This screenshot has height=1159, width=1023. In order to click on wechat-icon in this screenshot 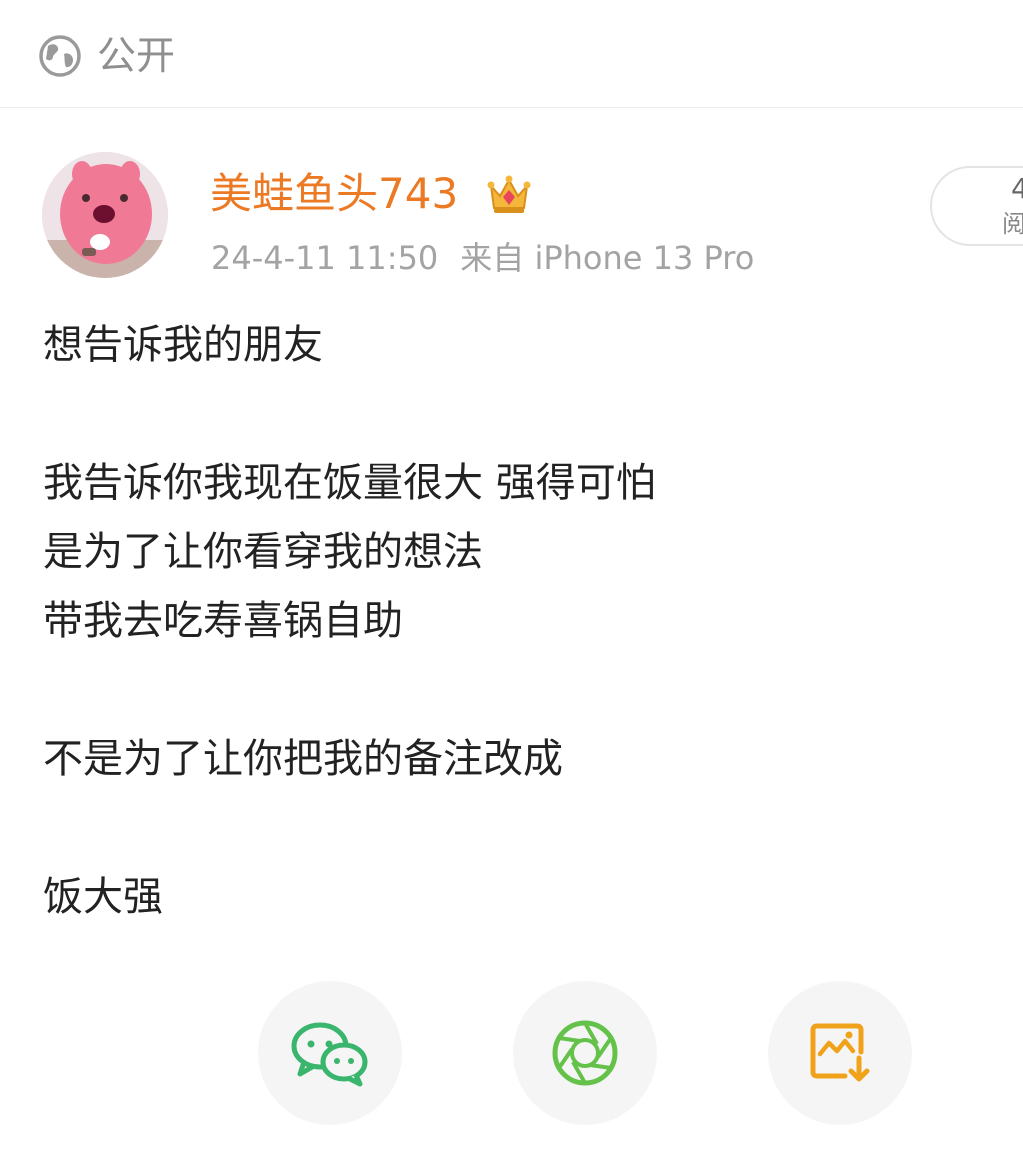, I will do `click(329, 1054)`.